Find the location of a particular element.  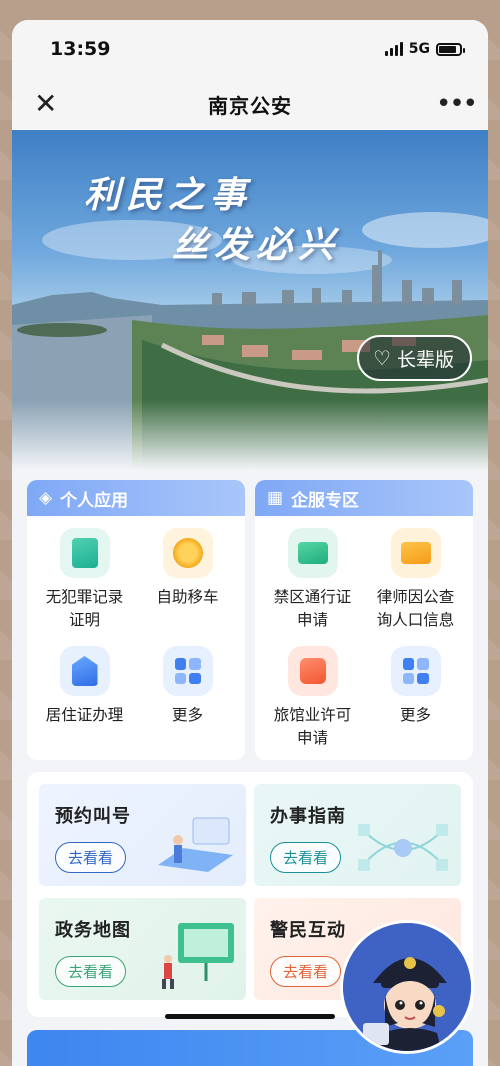

personal-apps-card: ◈ 个人应用 无犯罪记录证明 自助移车 居住证办理 更多 is located at coordinates (136, 620).